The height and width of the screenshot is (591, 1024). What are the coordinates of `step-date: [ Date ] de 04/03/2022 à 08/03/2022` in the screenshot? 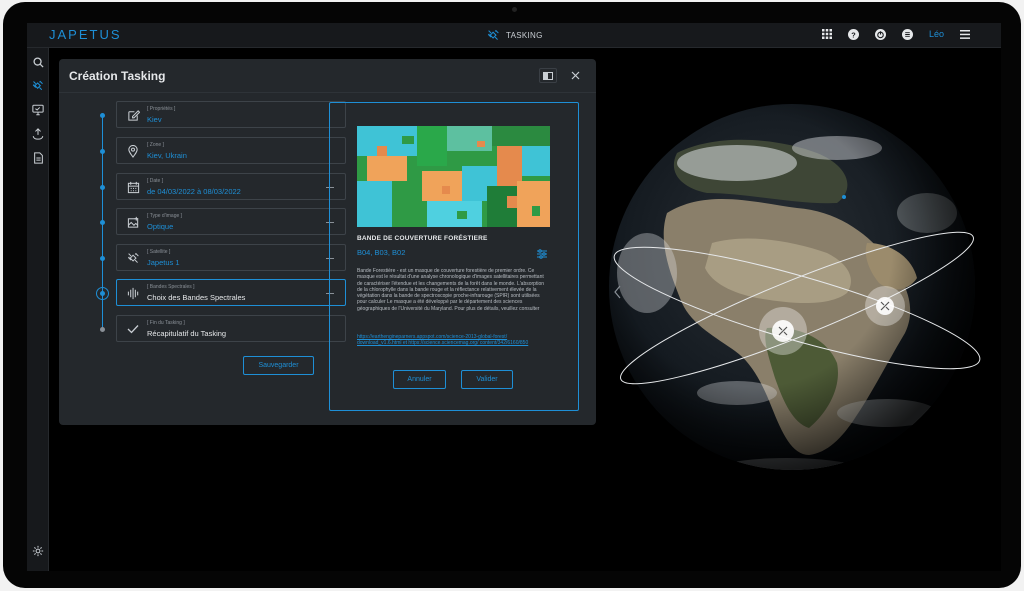 It's located at (231, 186).